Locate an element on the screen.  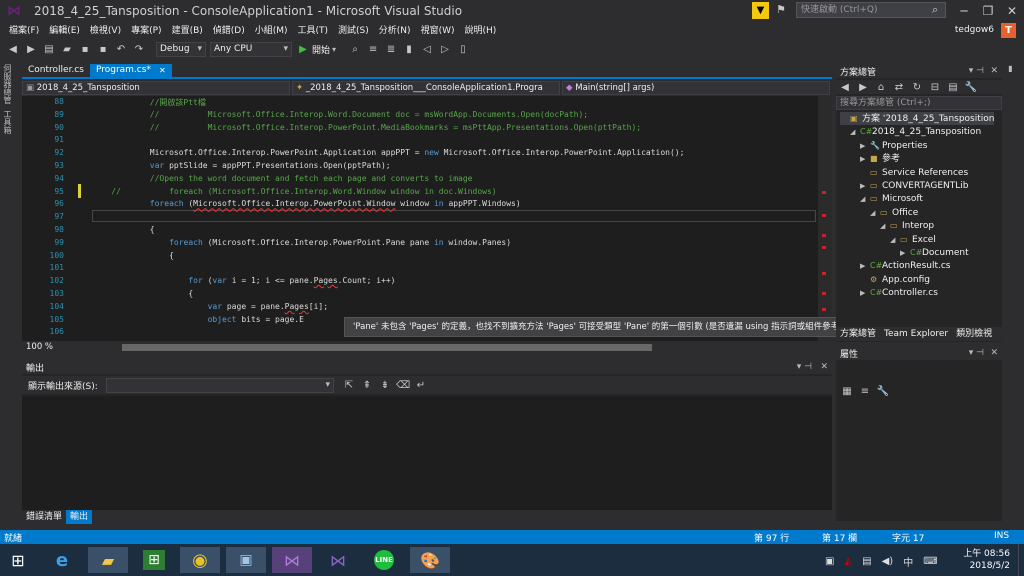
tab-controller-cs: Controller.cs is located at coordinates (56, 70).